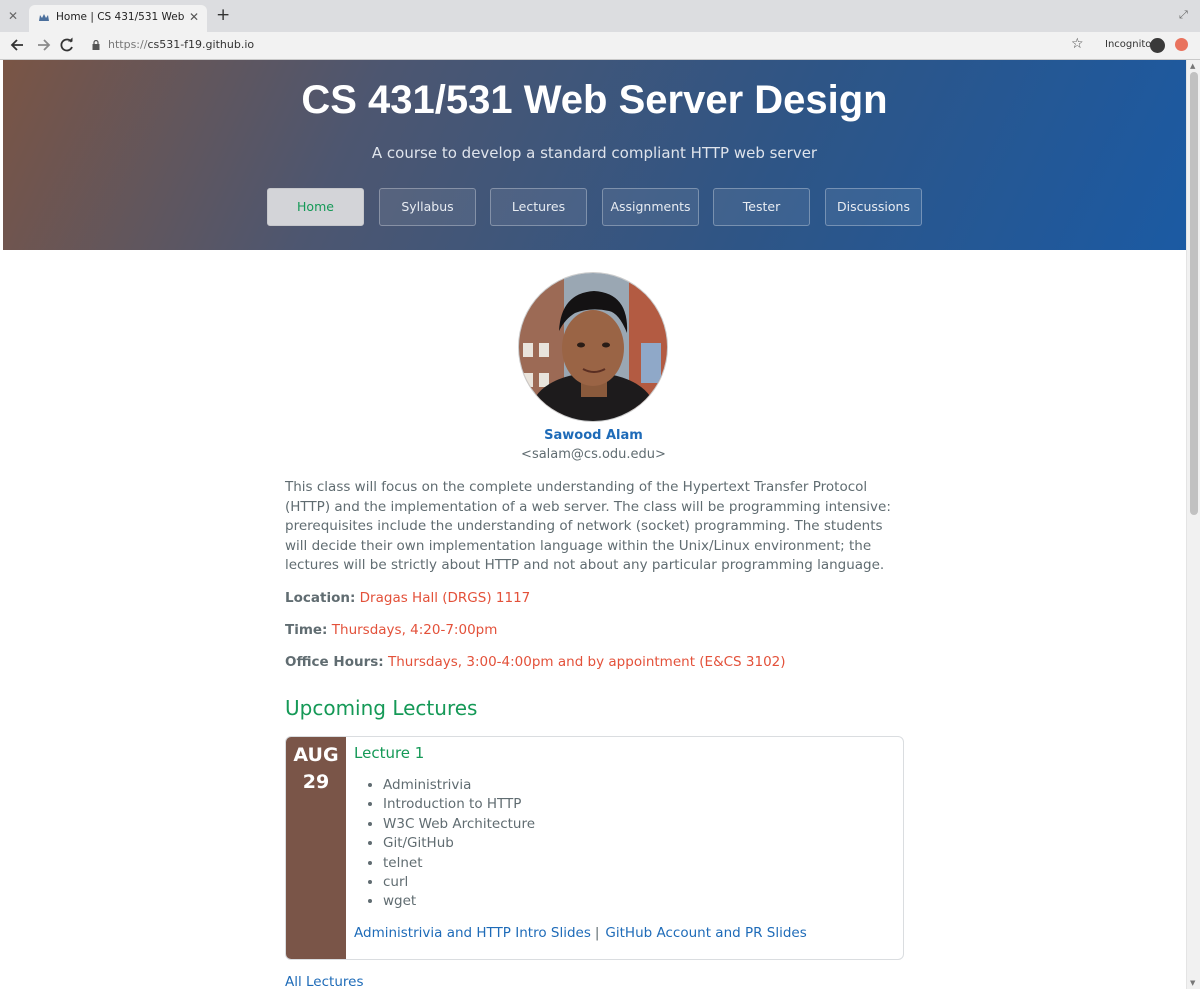 The width and height of the screenshot is (1200, 989). I want to click on nav-tester: Tester, so click(761, 207).